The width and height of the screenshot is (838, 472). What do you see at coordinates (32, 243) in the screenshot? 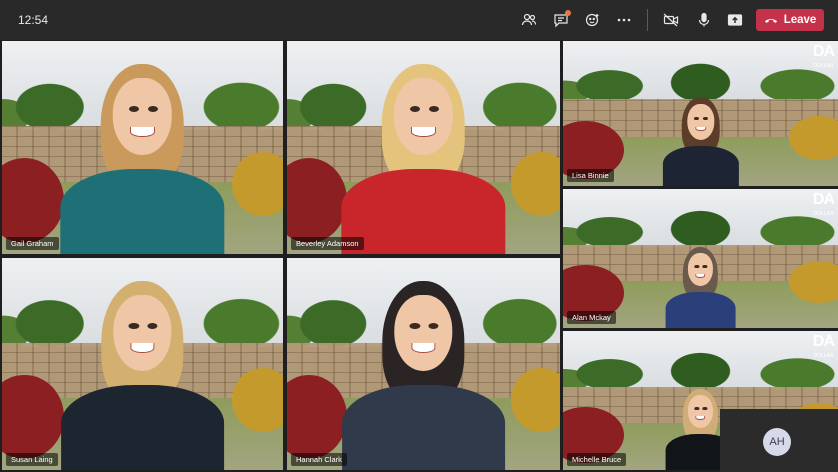
I see `participant-name: Gail Graham` at bounding box center [32, 243].